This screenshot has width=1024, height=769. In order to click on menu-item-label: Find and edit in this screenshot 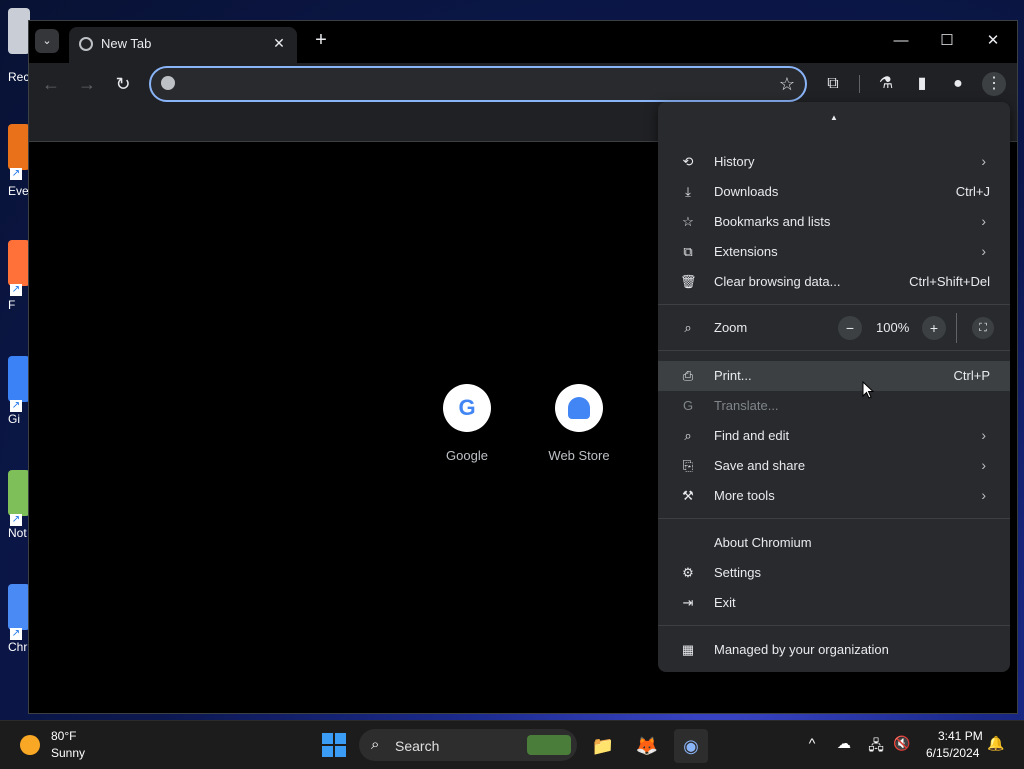, I will do `click(752, 435)`.